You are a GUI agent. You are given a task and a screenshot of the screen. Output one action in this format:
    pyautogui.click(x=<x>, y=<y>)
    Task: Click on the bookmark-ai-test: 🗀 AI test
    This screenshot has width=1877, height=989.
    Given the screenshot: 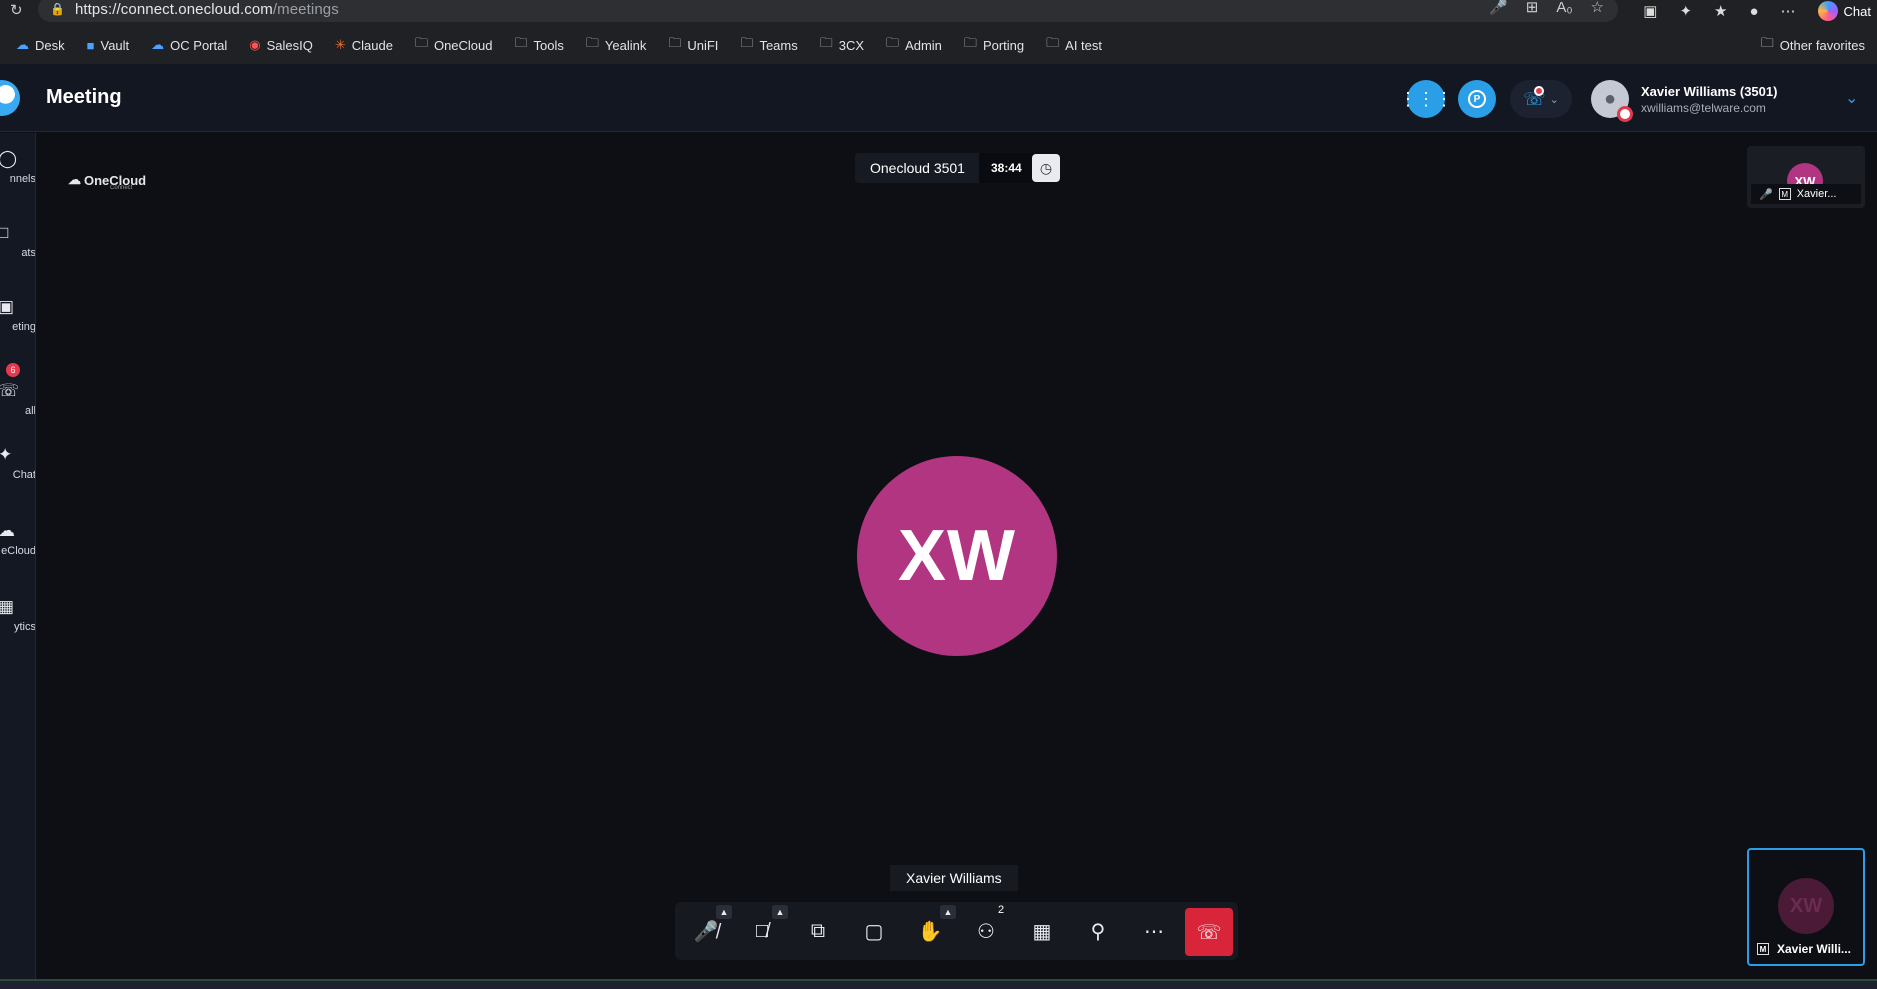 What is the action you would take?
    pyautogui.click(x=1074, y=45)
    